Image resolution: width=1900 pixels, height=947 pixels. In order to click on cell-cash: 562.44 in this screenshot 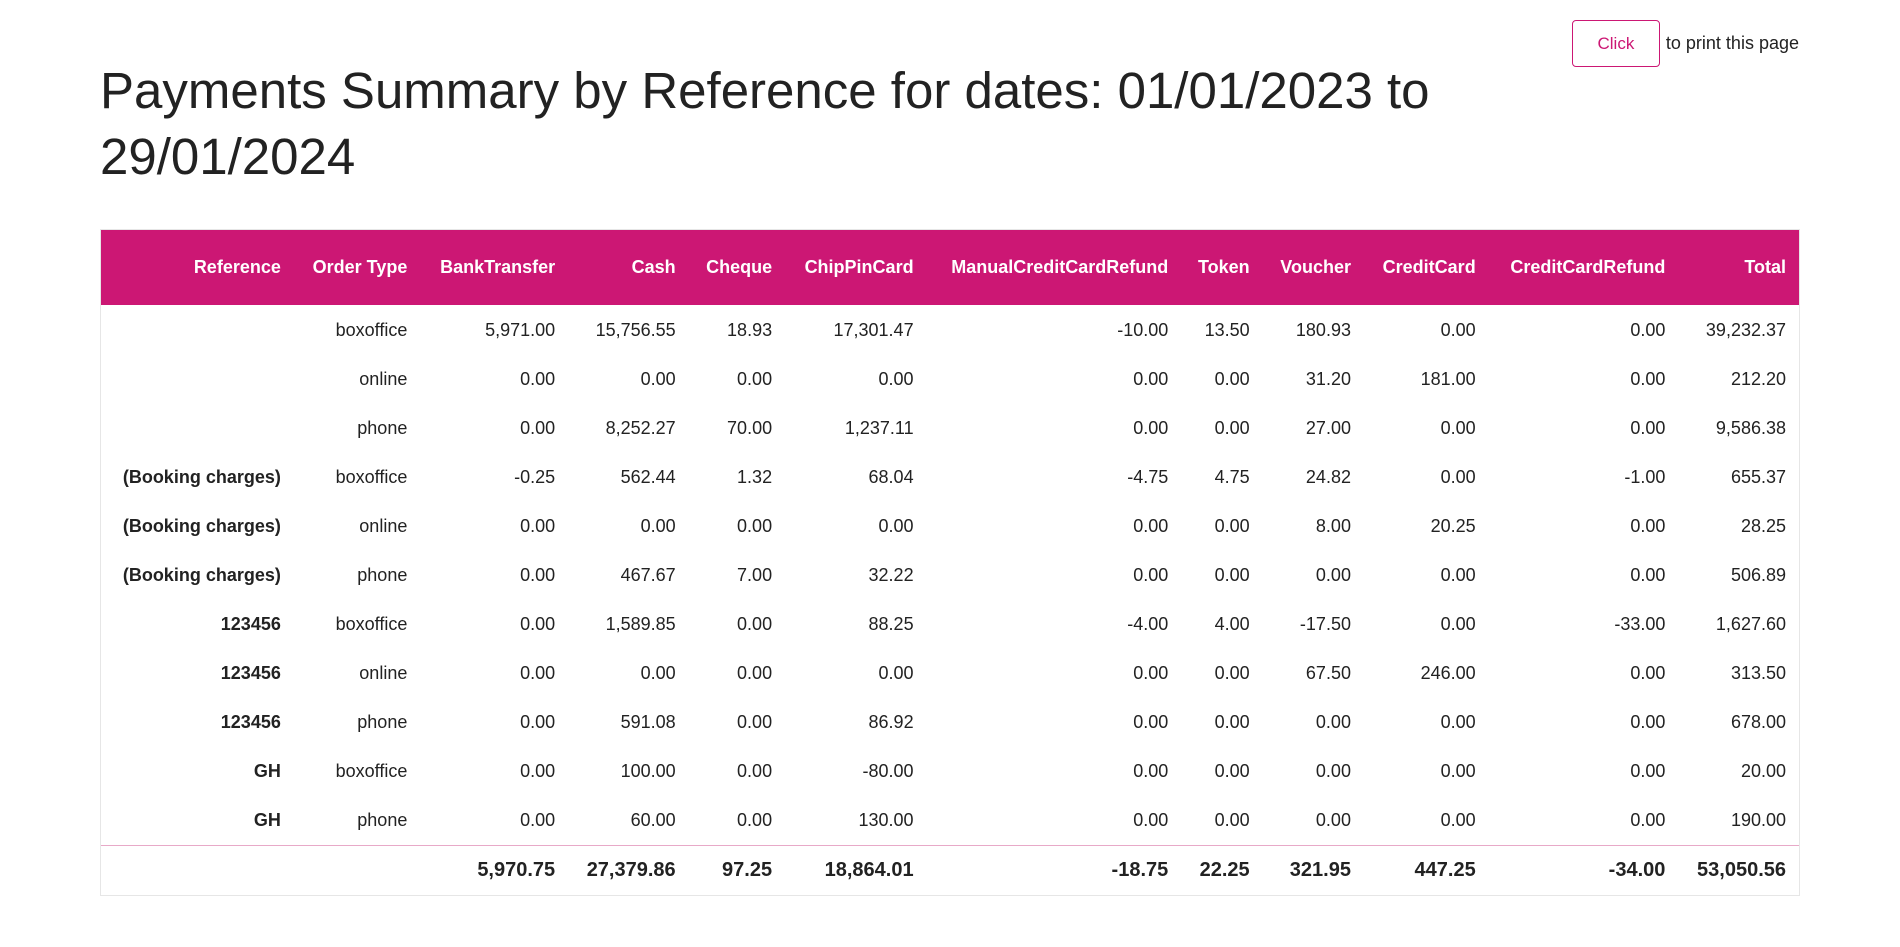, I will do `click(648, 477)`.